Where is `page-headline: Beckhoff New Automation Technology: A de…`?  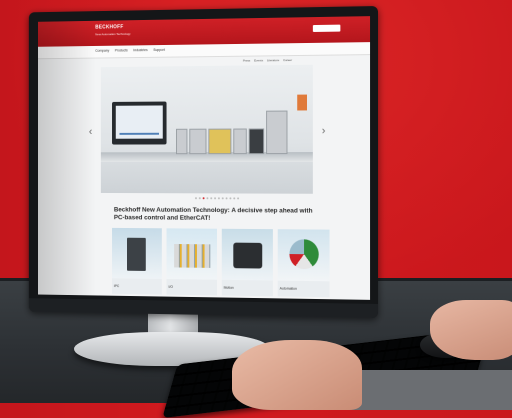 page-headline: Beckhoff New Automation Technology: A de… is located at coordinates (219, 215).